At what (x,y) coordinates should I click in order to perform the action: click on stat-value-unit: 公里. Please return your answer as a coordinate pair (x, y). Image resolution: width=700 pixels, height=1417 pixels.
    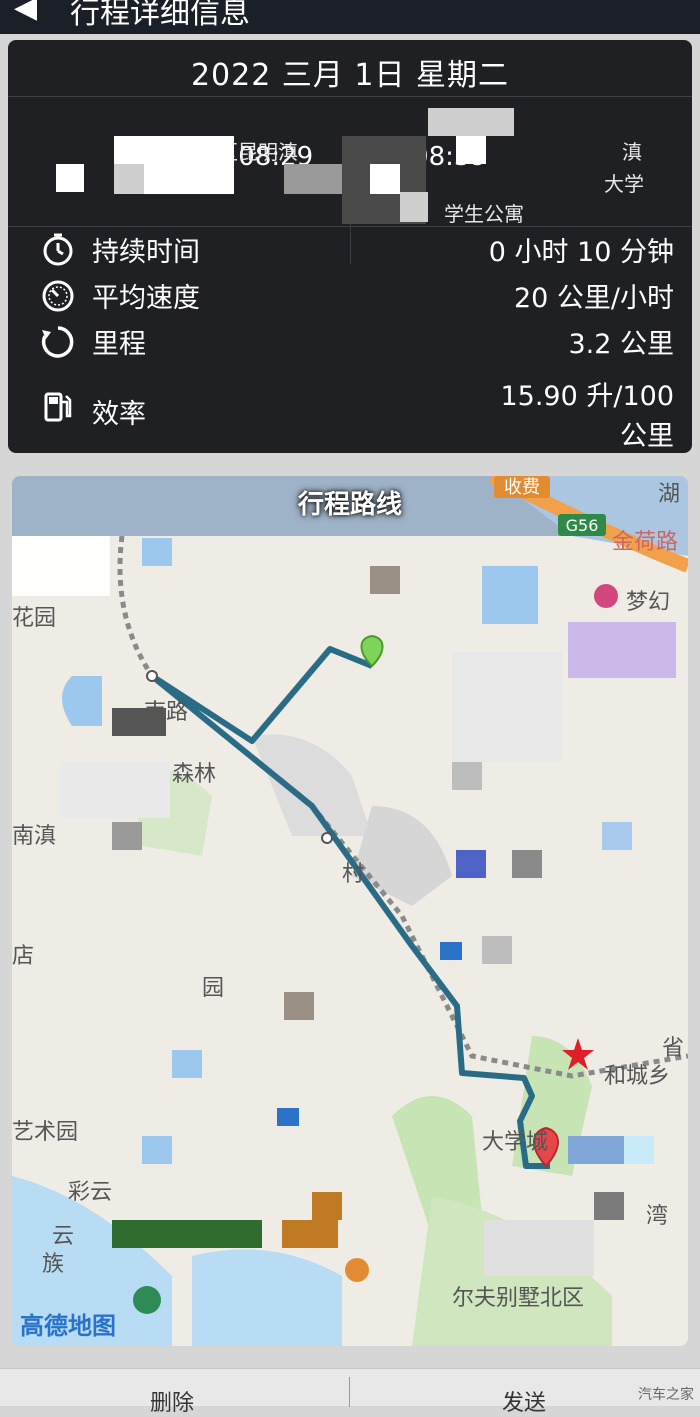
    Looking at the image, I should click on (647, 436).